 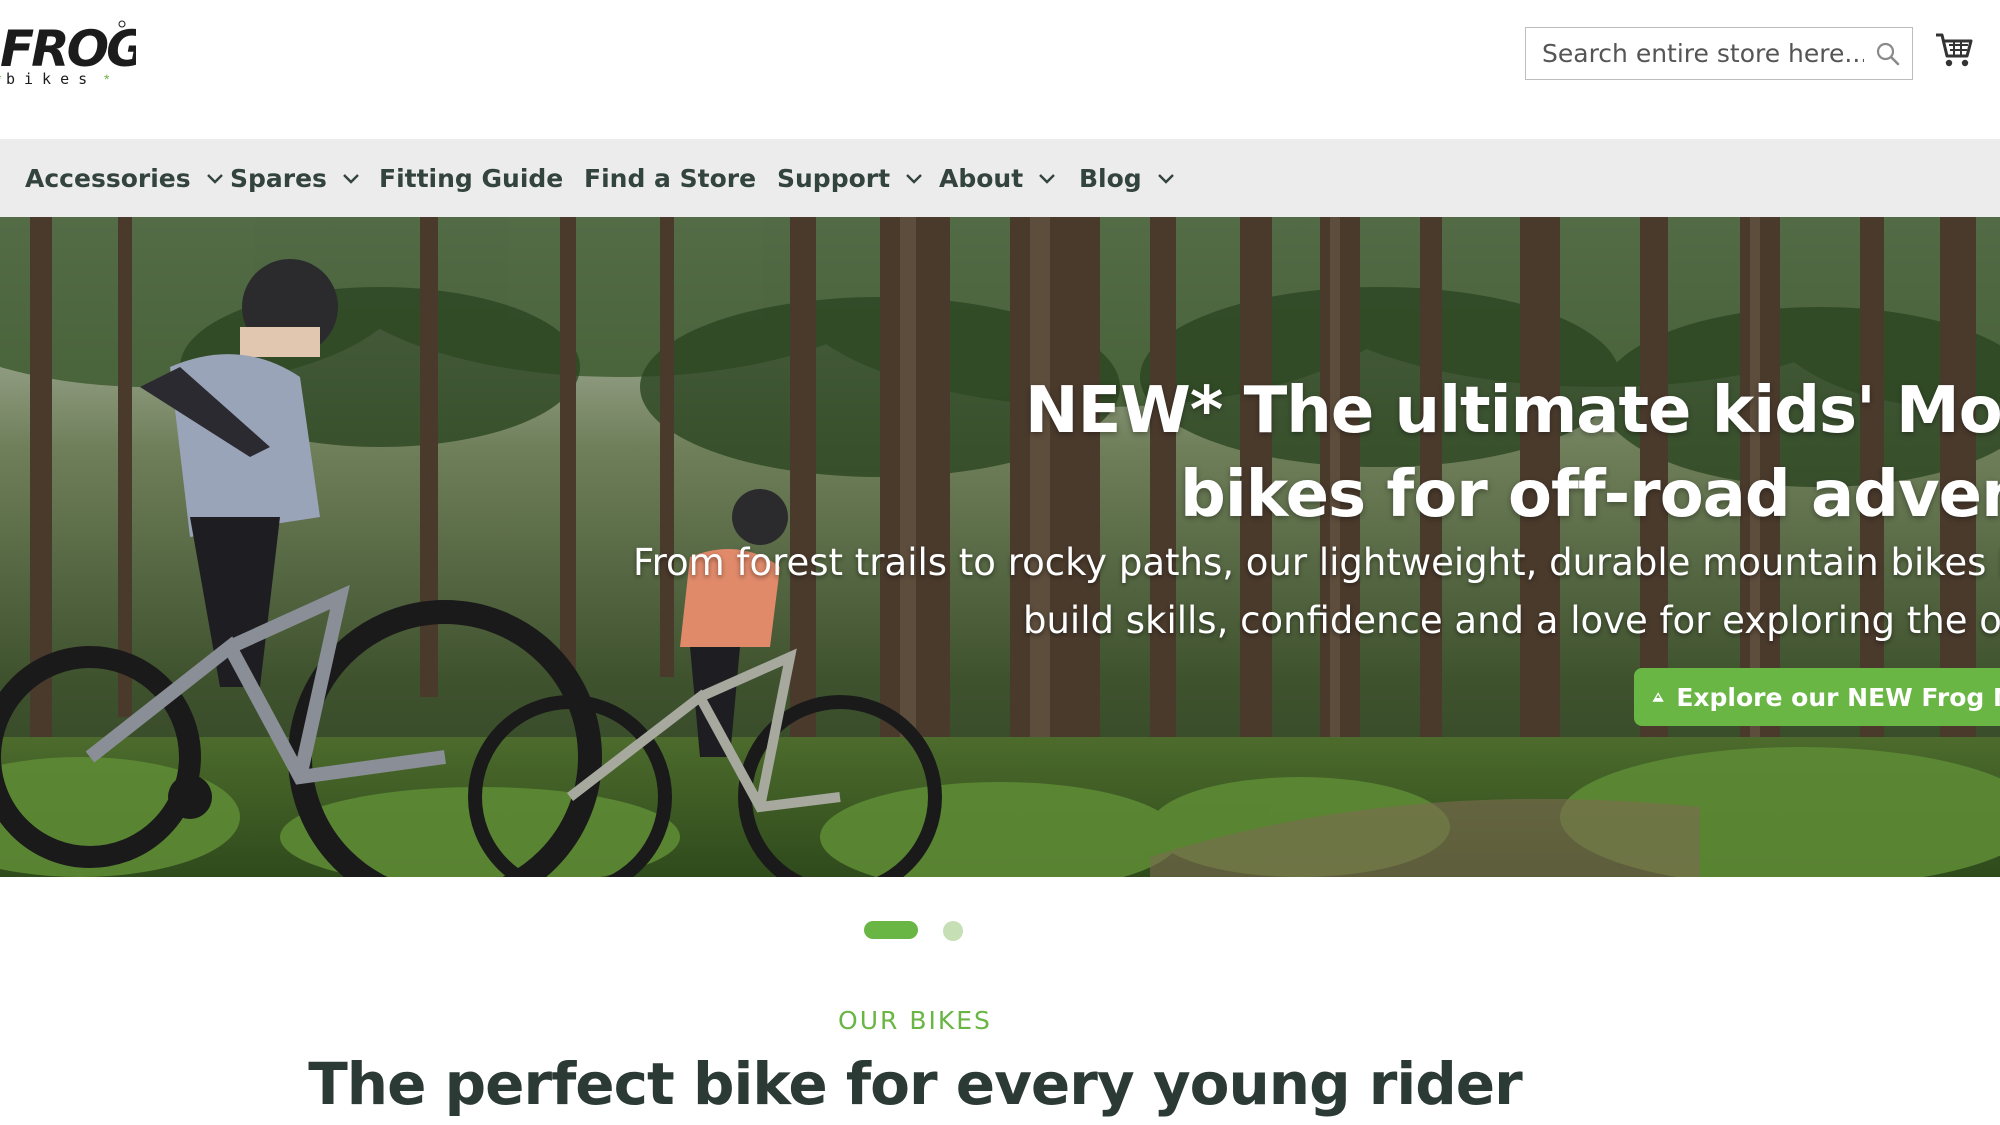 I want to click on nav-item-spares: Spares, so click(x=295, y=178).